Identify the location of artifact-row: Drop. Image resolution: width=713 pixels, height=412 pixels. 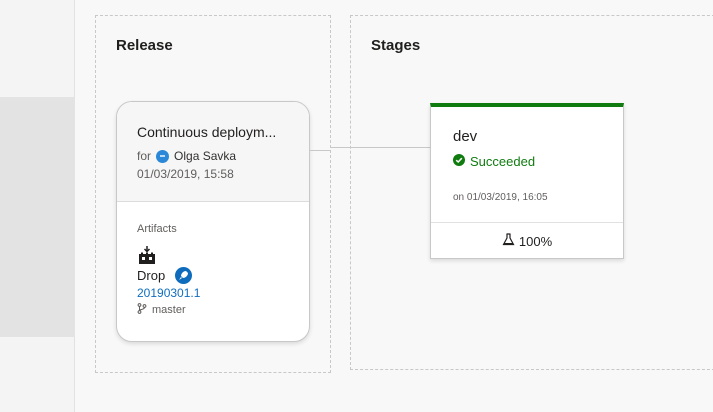
(213, 275).